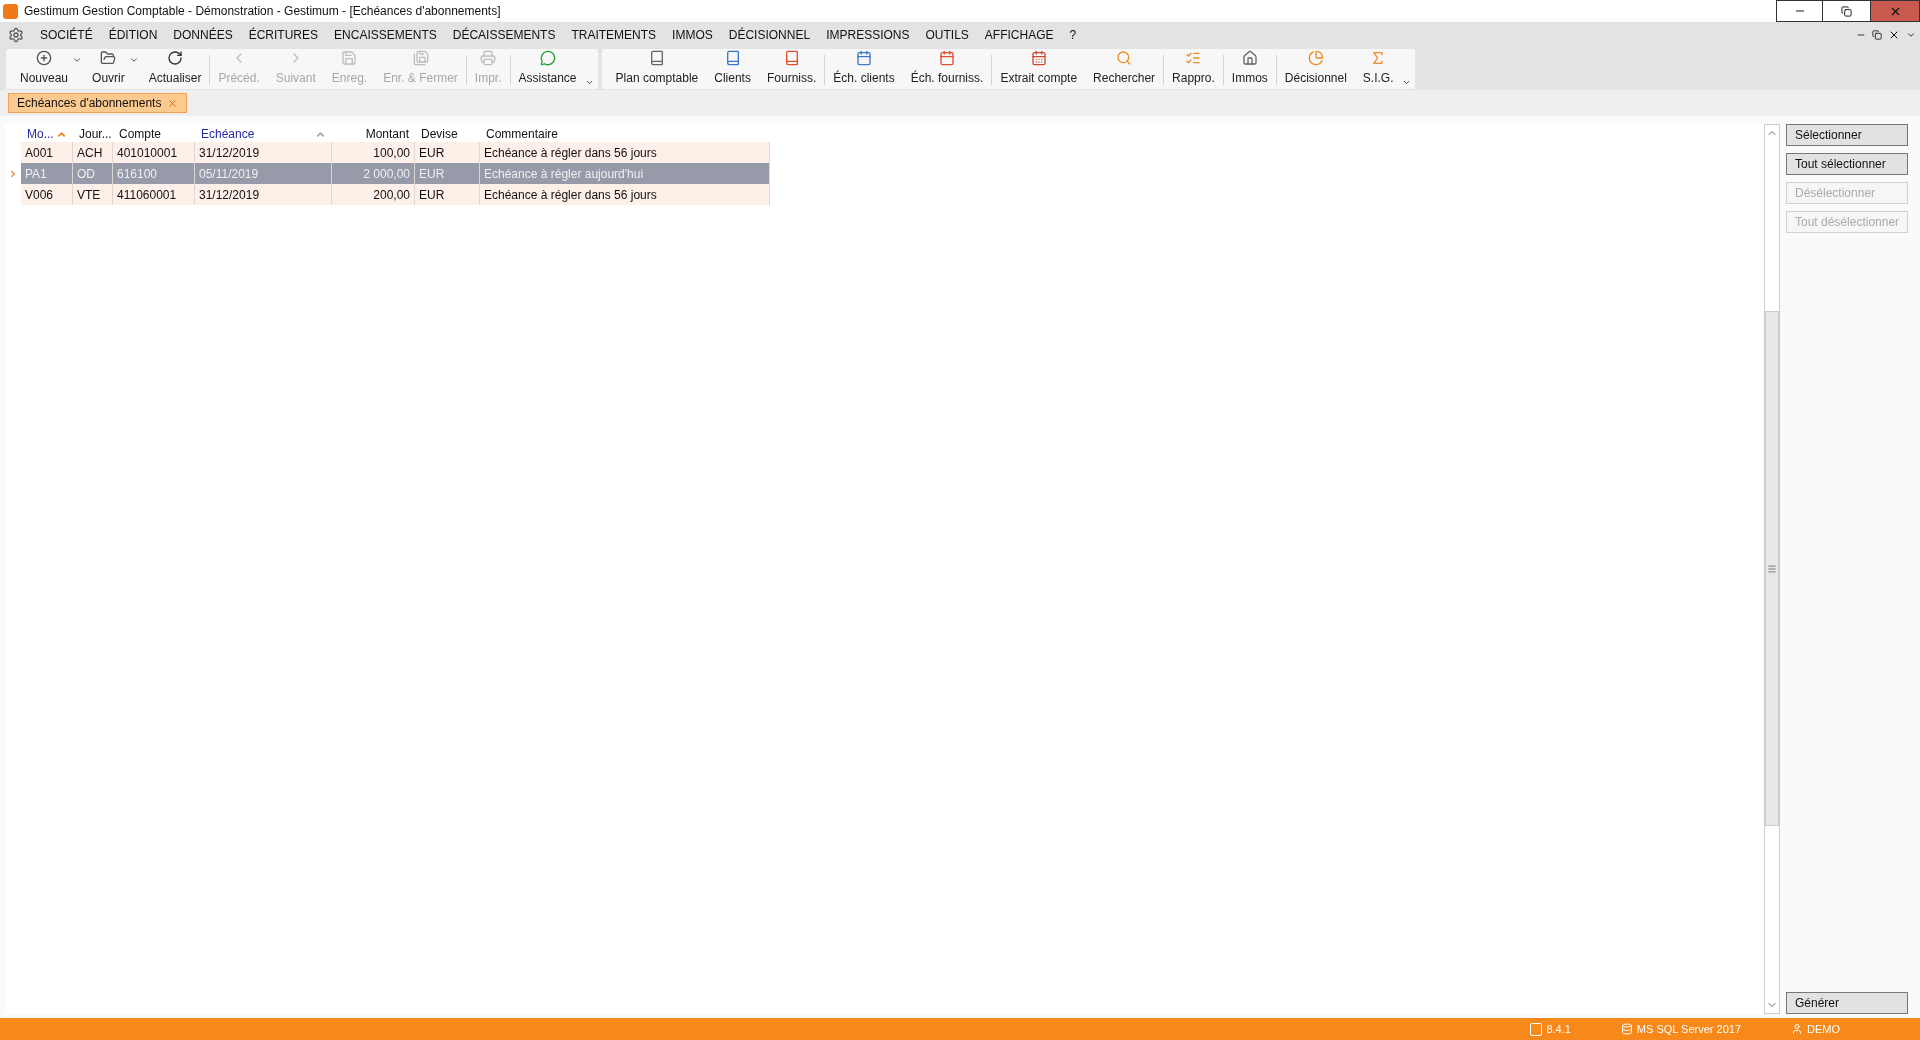 This screenshot has width=1920, height=1040. Describe the element at coordinates (349, 58) in the screenshot. I see `save-icon` at that location.